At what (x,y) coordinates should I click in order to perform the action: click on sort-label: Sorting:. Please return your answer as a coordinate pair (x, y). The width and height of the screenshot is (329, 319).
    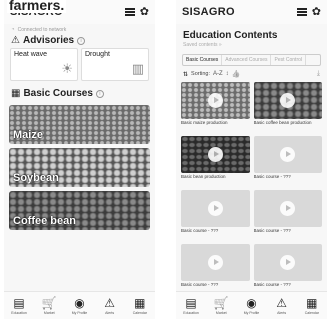
    Looking at the image, I should click on (200, 74).